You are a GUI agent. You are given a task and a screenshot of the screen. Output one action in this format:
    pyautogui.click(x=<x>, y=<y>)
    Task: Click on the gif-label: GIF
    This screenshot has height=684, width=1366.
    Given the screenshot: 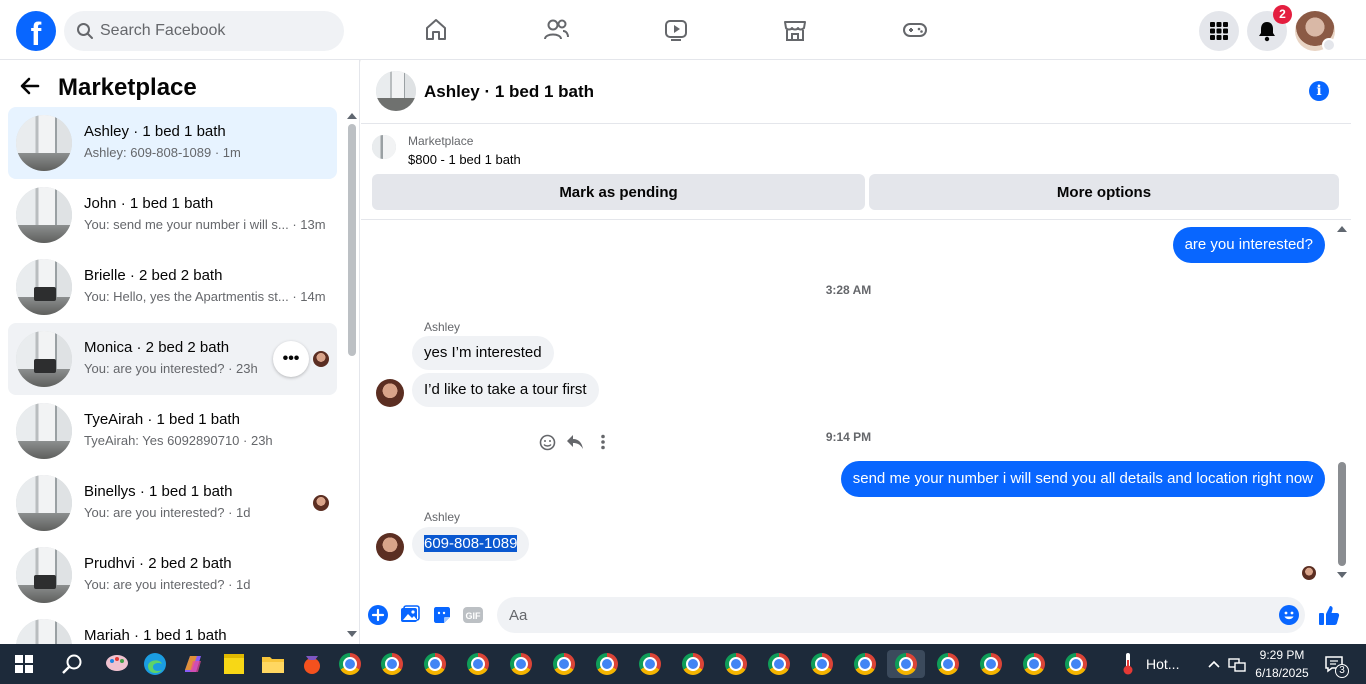 What is the action you would take?
    pyautogui.click(x=474, y=616)
    